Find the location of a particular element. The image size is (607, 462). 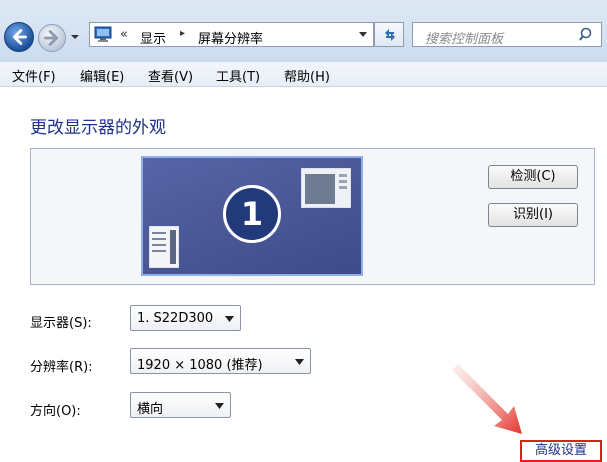

refresh-icon is located at coordinates (390, 35).